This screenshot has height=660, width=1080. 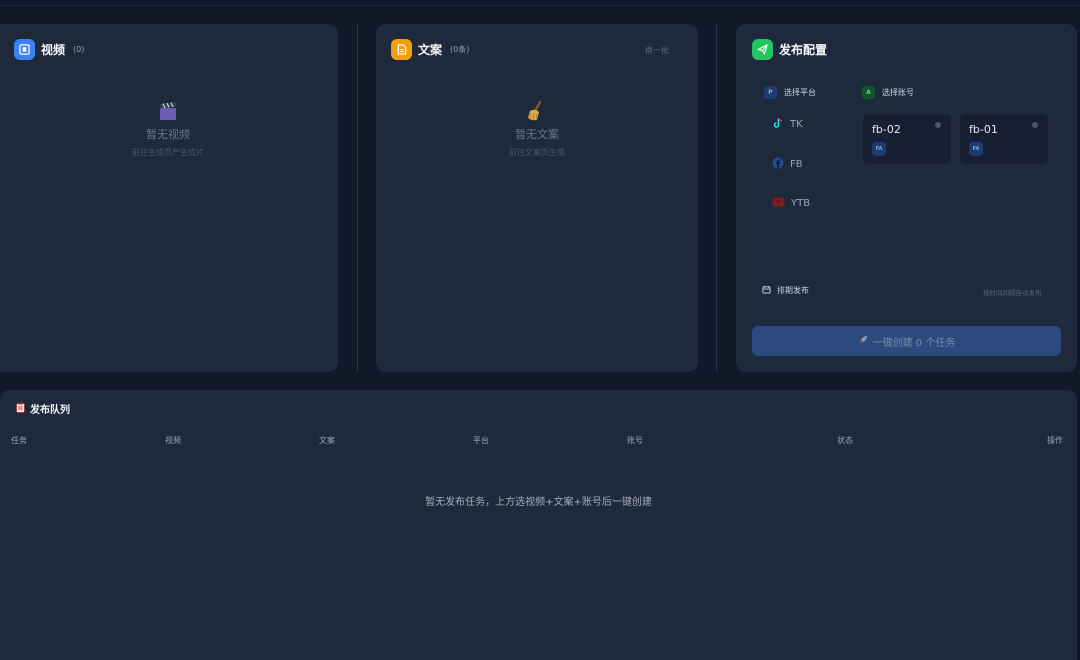 I want to click on video-panel-header: 视频 (0), so click(x=49, y=49).